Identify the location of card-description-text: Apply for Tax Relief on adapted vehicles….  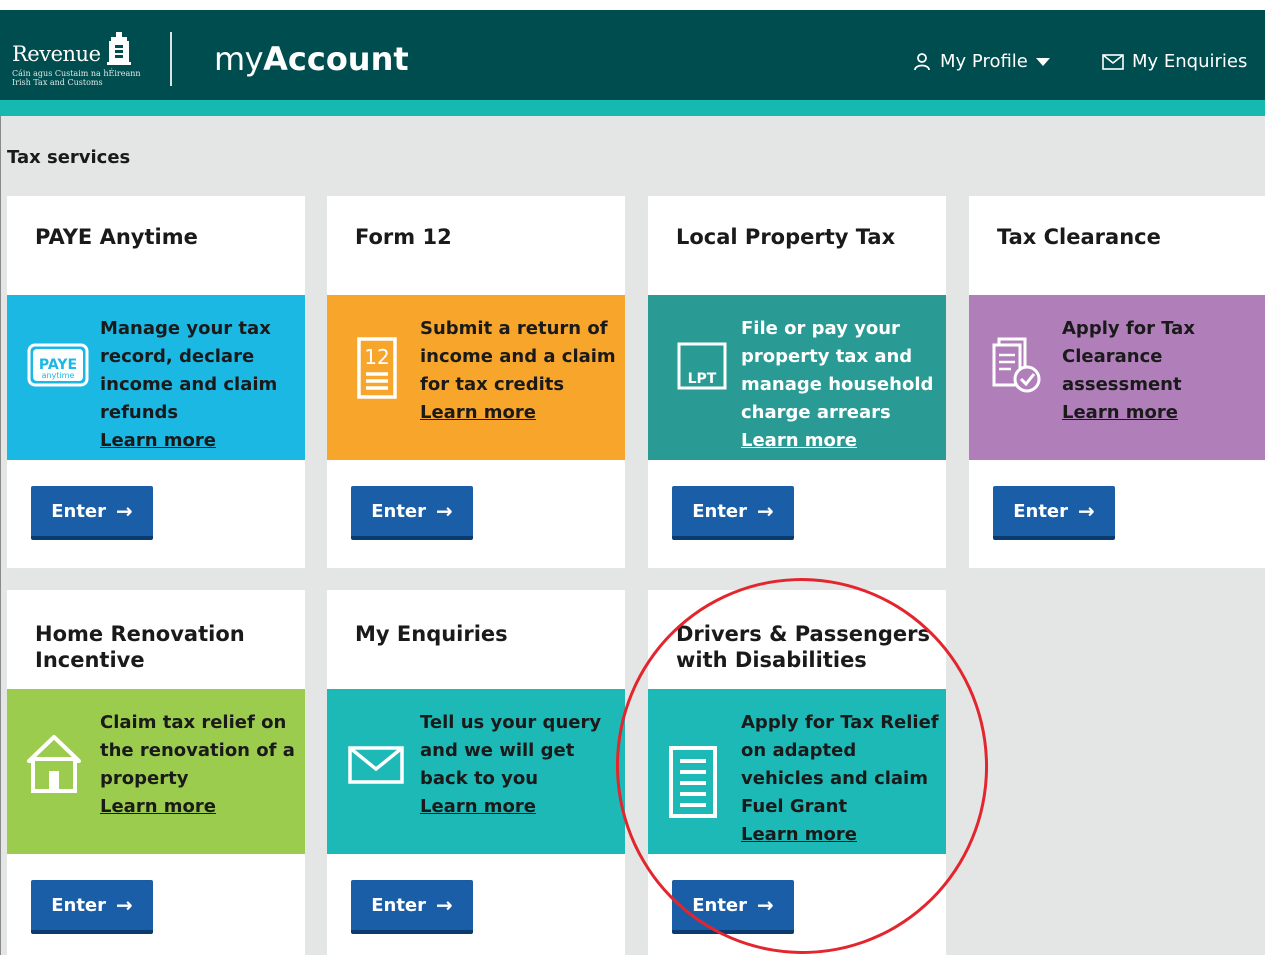
(840, 764).